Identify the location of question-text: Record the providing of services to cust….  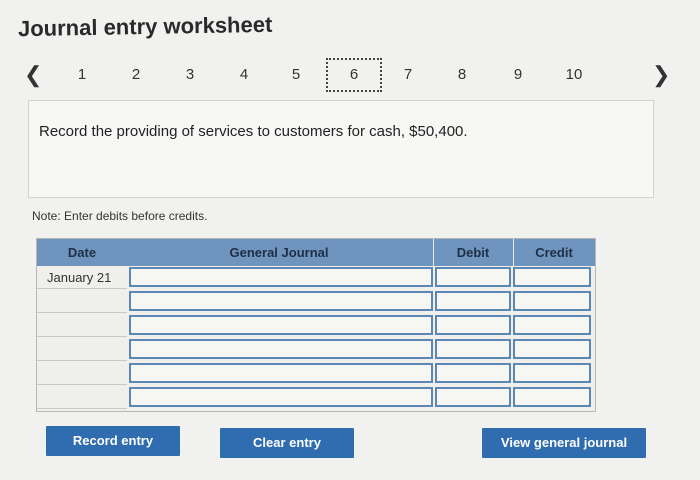
(253, 131).